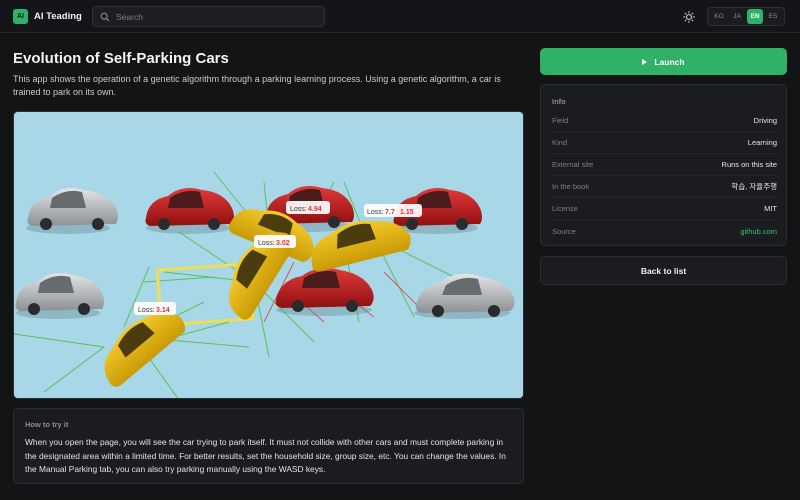 This screenshot has height=500, width=800. I want to click on info-key: Kind, so click(560, 142).